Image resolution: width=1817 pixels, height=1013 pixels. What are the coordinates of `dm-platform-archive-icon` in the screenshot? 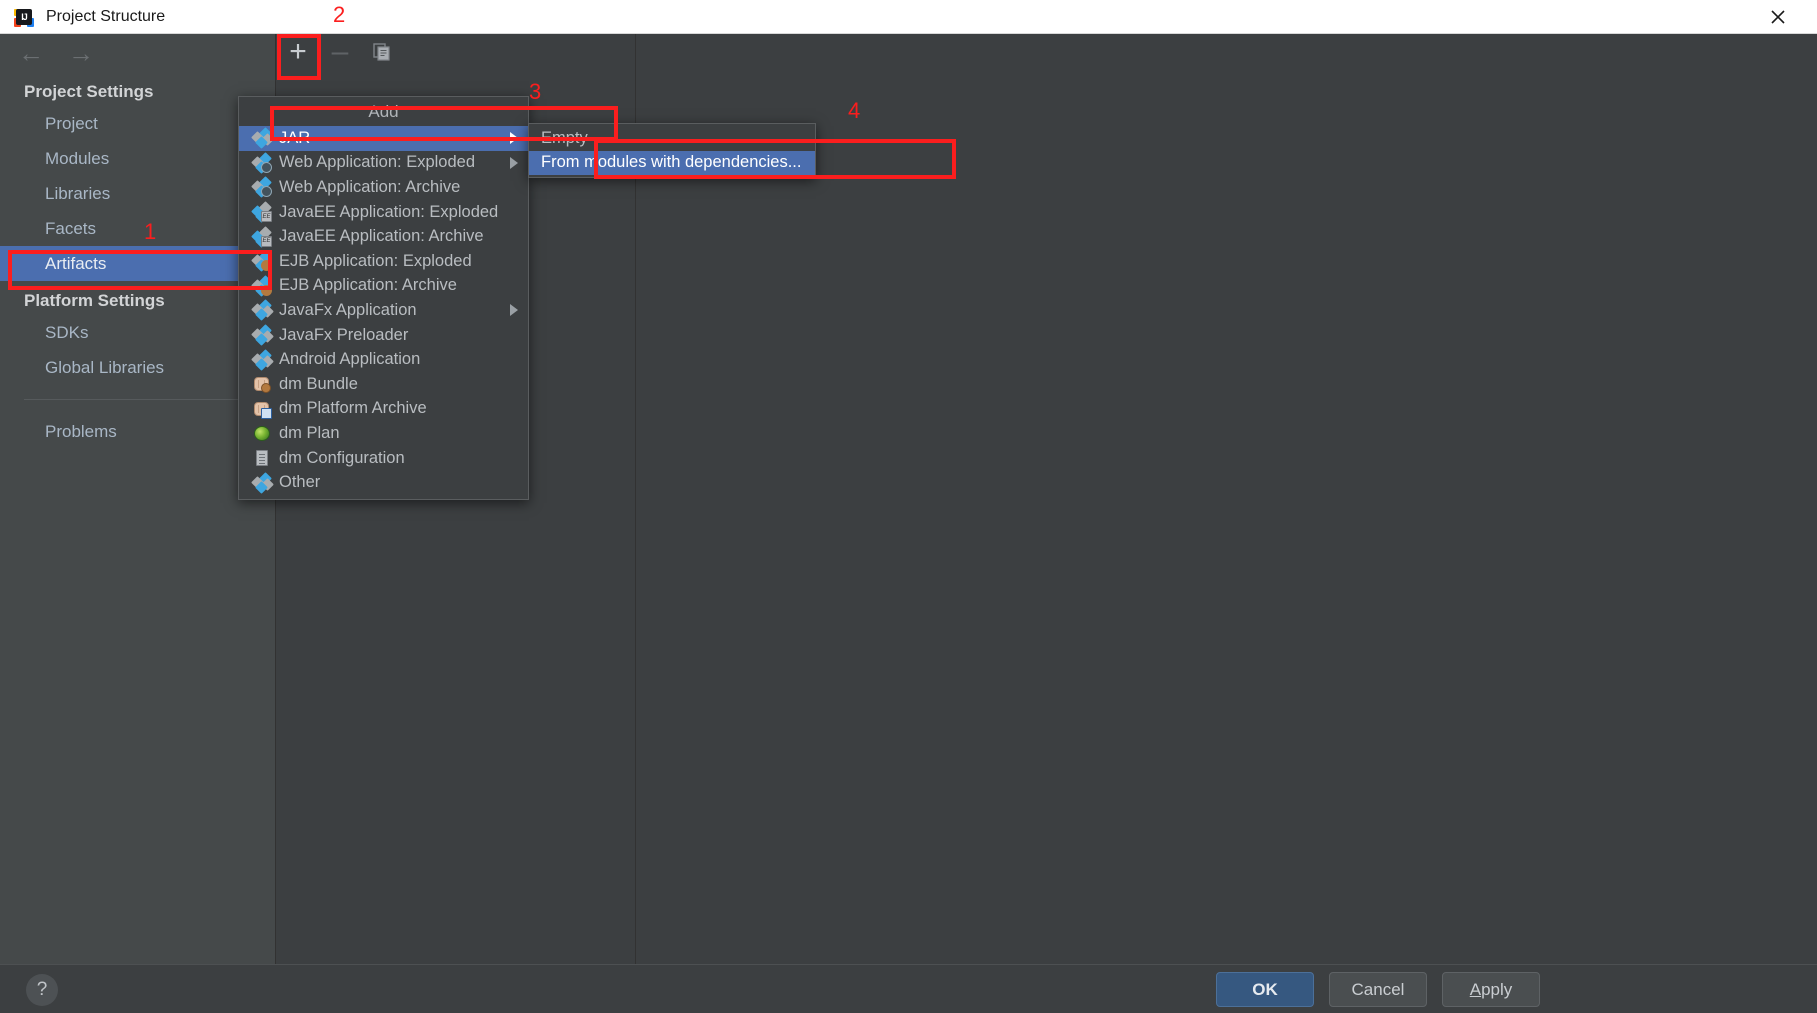 It's located at (262, 409).